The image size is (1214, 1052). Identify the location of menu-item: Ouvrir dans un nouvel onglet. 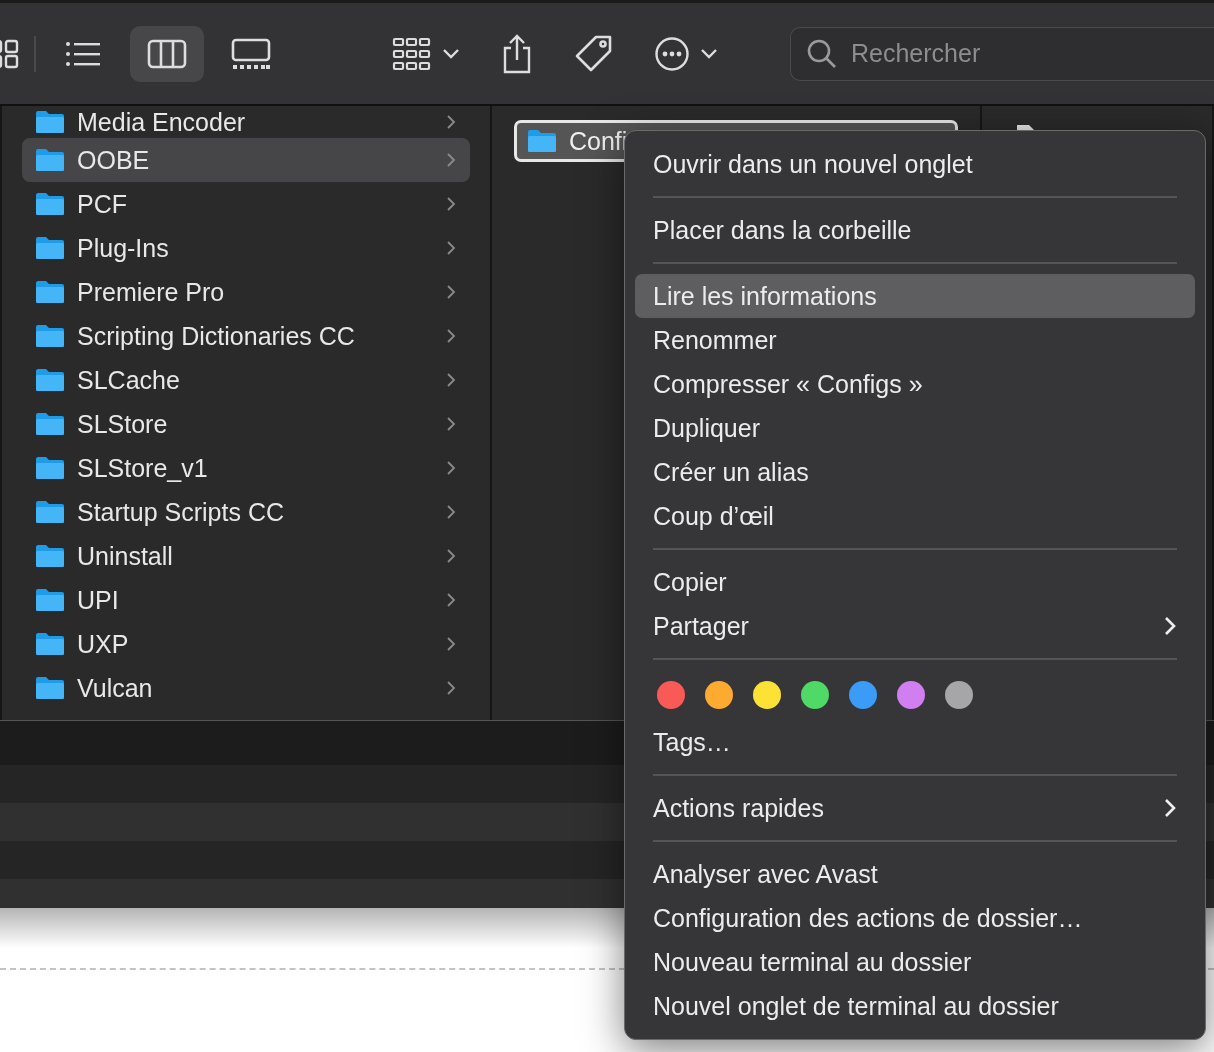
(915, 164).